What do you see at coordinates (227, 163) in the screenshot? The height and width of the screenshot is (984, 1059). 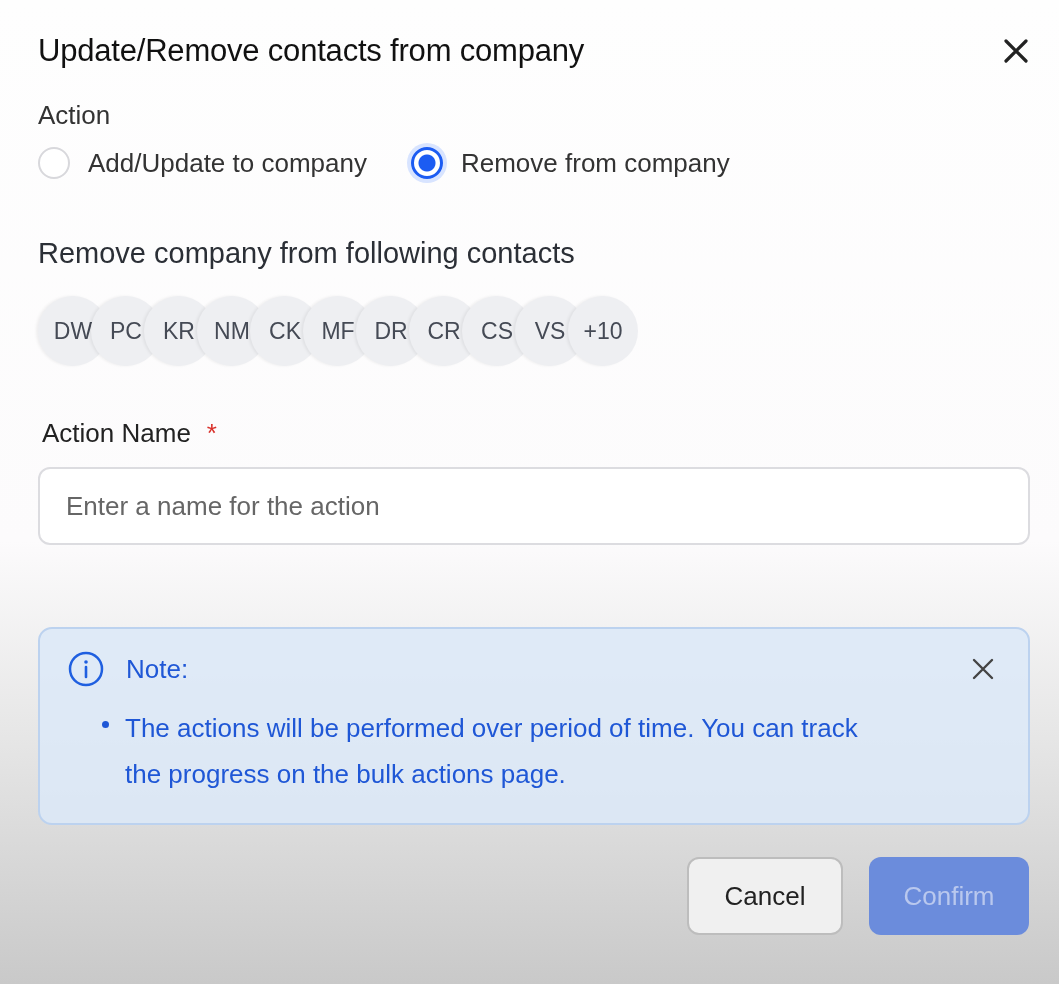 I see `radio-label: Add/Update to company` at bounding box center [227, 163].